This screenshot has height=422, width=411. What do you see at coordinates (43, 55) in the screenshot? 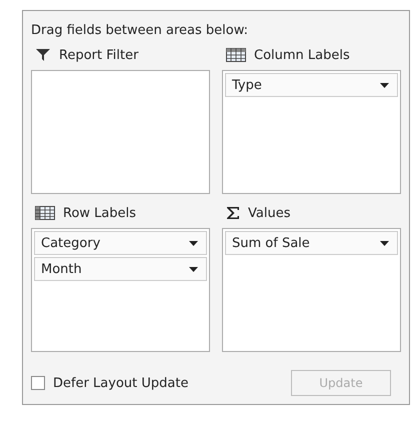
I see `filter-icon` at bounding box center [43, 55].